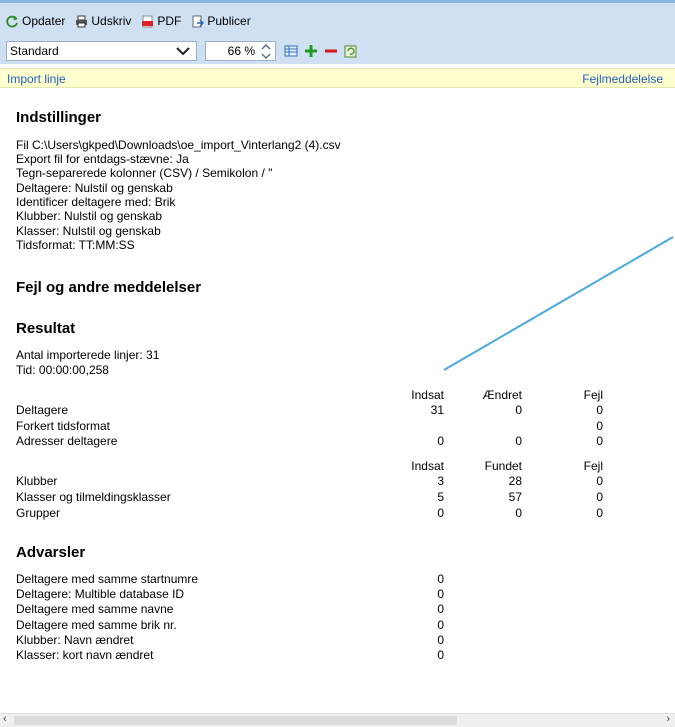 The width and height of the screenshot is (675, 727). I want to click on printer-icon, so click(82, 21).